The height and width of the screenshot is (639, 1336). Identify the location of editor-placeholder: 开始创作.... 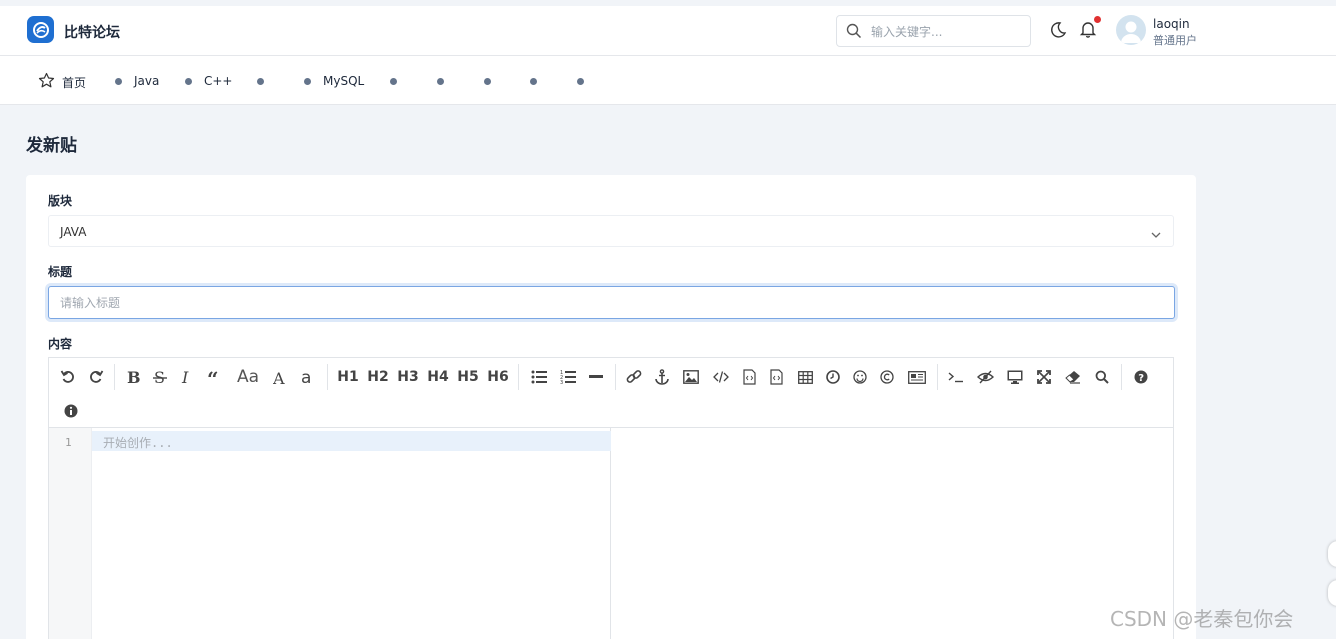
(138, 443).